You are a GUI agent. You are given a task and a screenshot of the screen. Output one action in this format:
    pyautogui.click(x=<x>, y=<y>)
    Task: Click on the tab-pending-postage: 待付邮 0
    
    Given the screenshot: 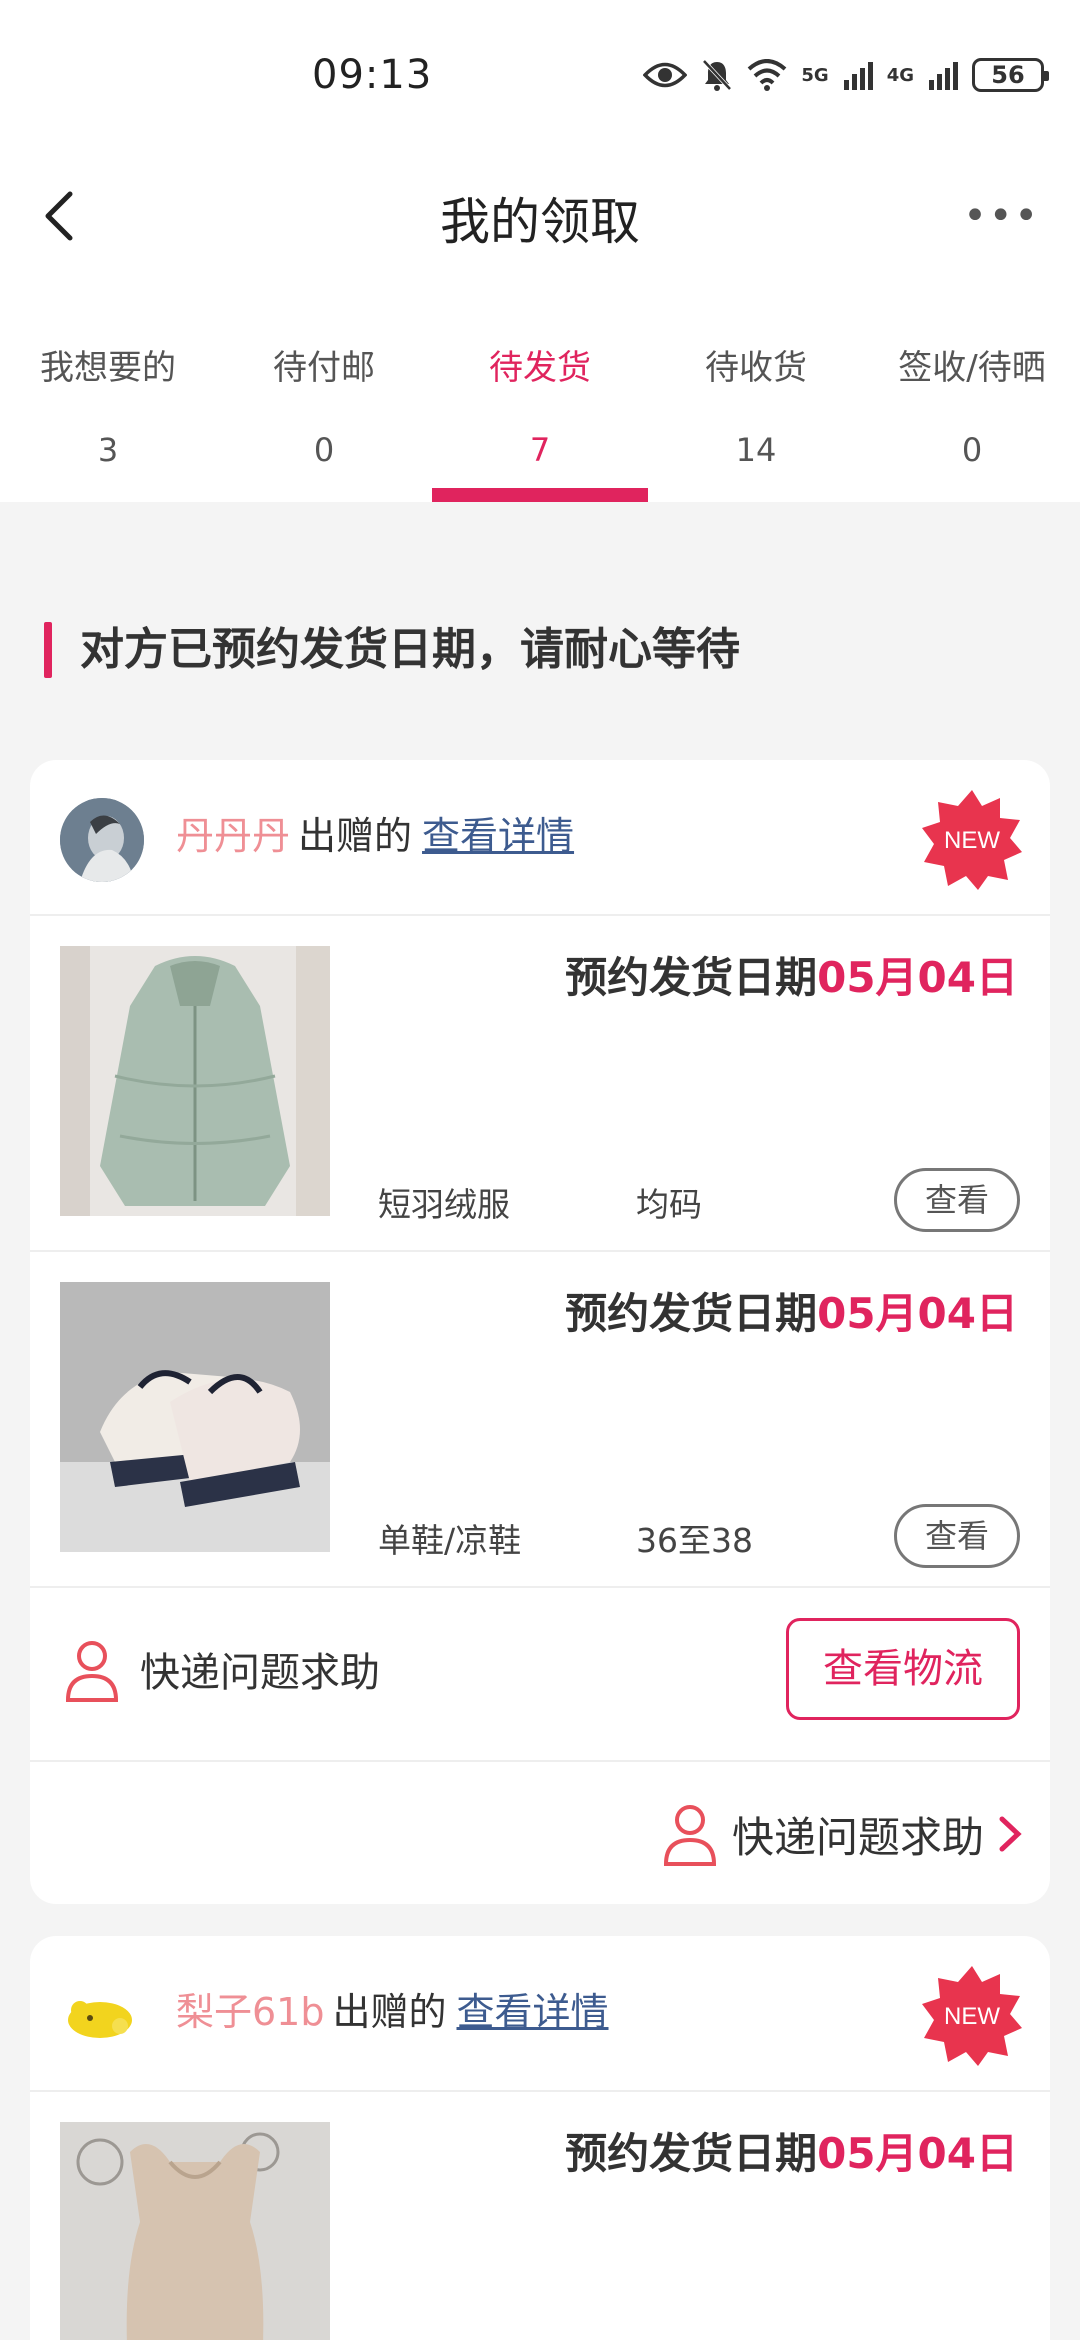 What is the action you would take?
    pyautogui.click(x=324, y=386)
    